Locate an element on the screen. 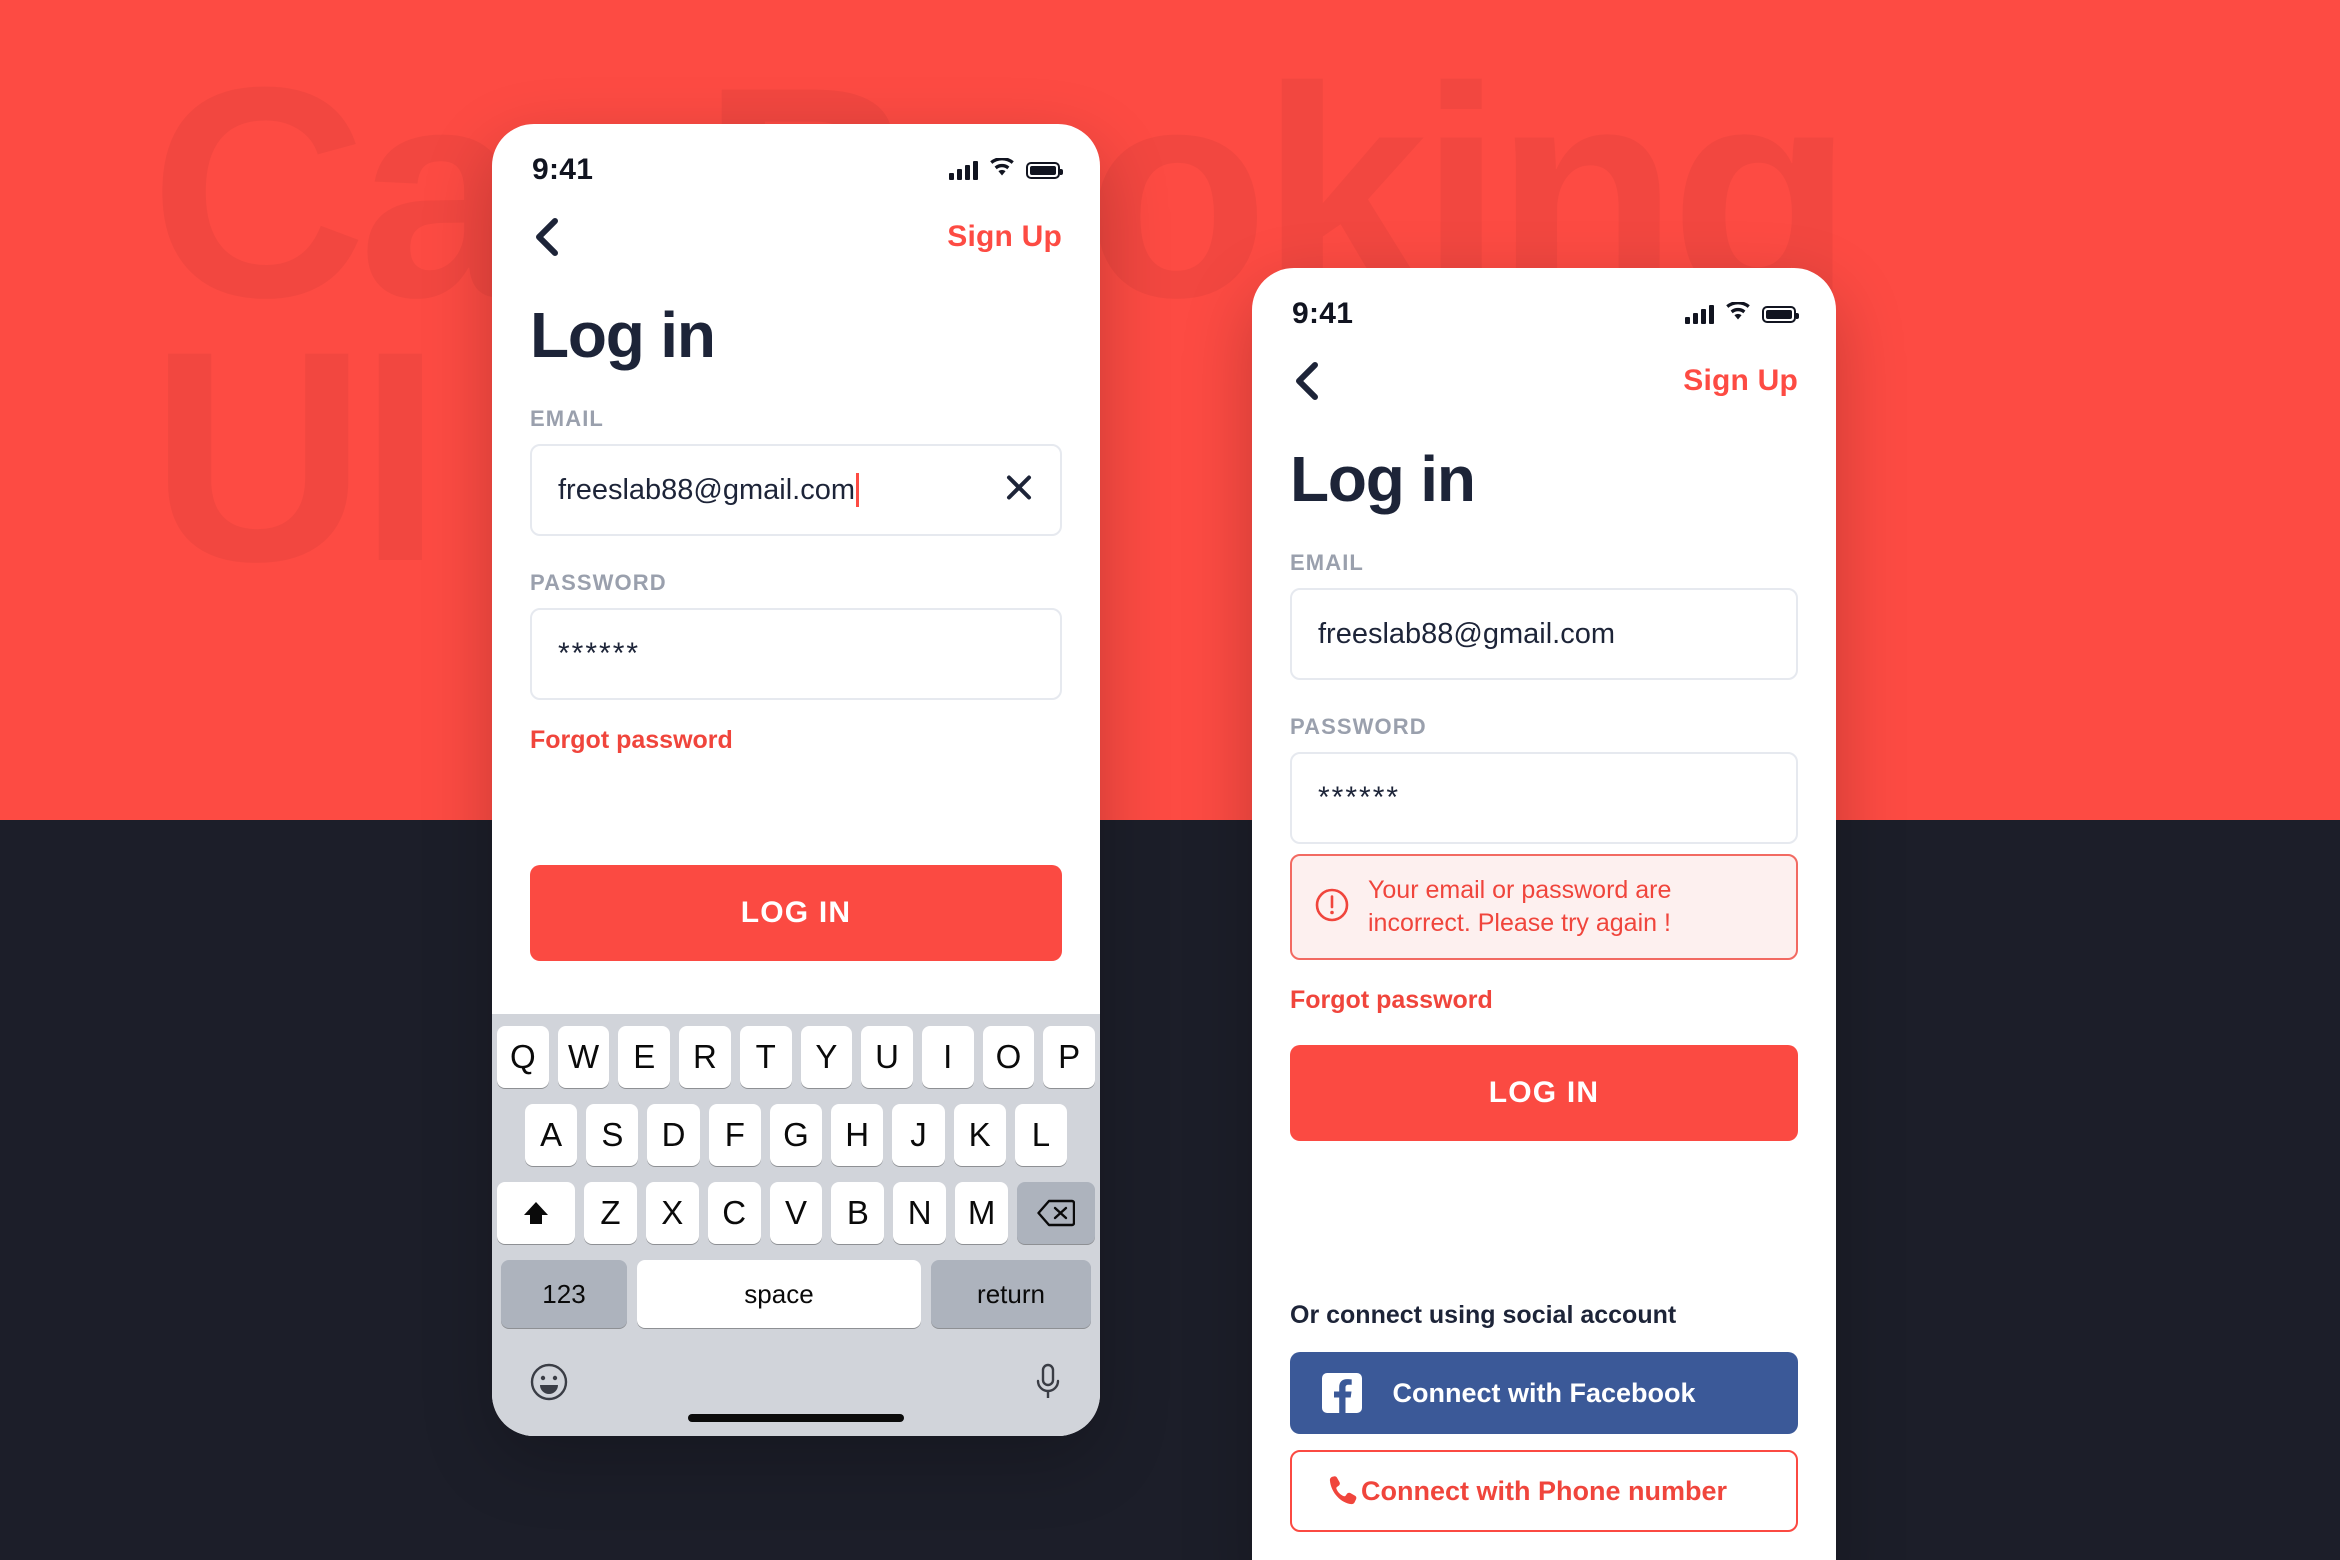  alert-circle-icon is located at coordinates (1332, 907).